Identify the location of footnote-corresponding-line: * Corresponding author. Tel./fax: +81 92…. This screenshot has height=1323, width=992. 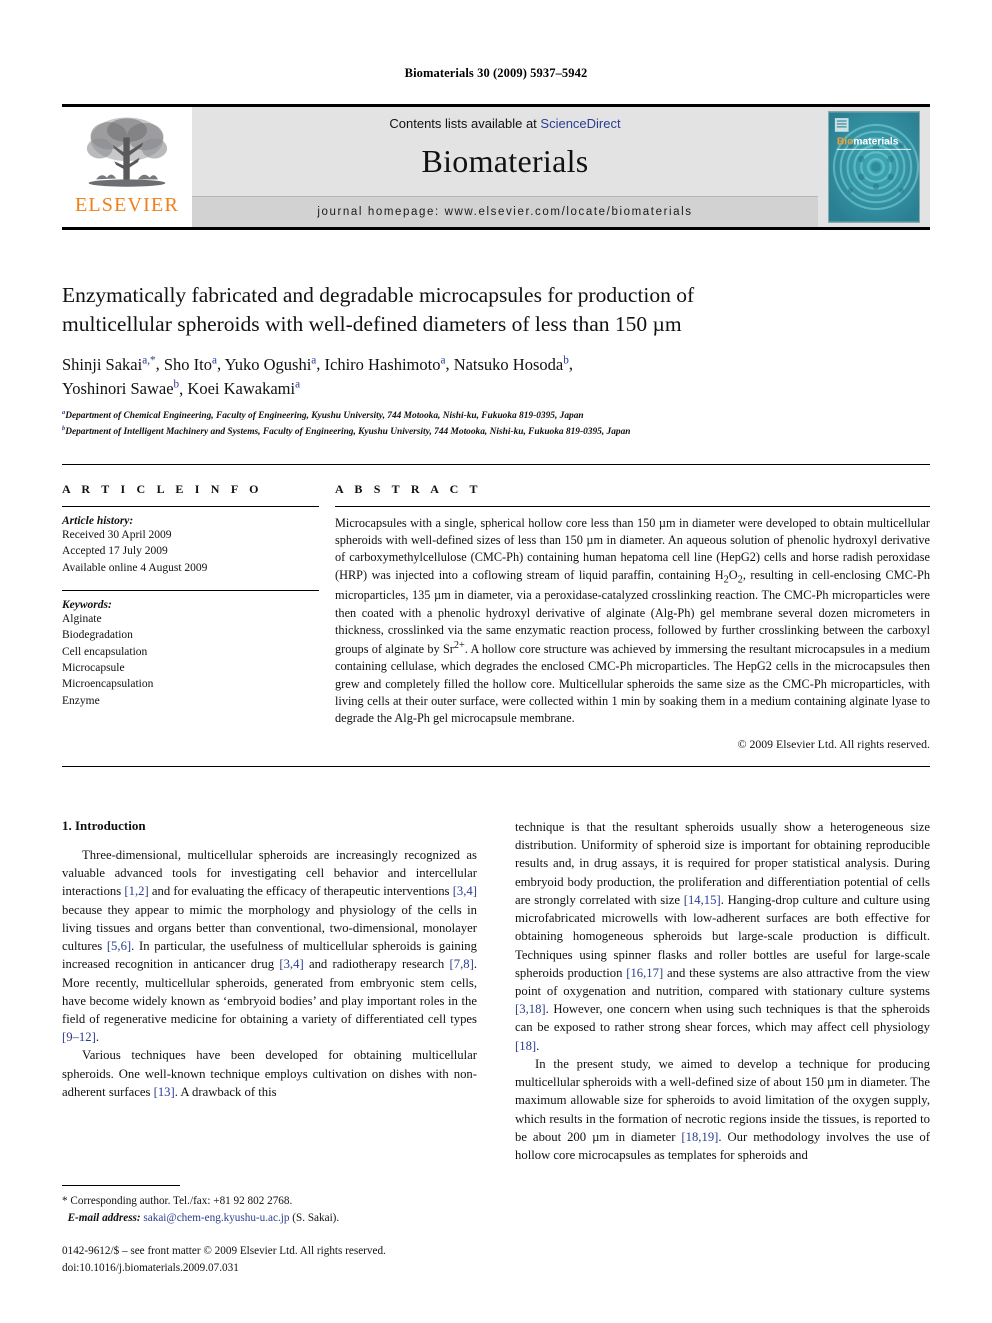
(177, 1201).